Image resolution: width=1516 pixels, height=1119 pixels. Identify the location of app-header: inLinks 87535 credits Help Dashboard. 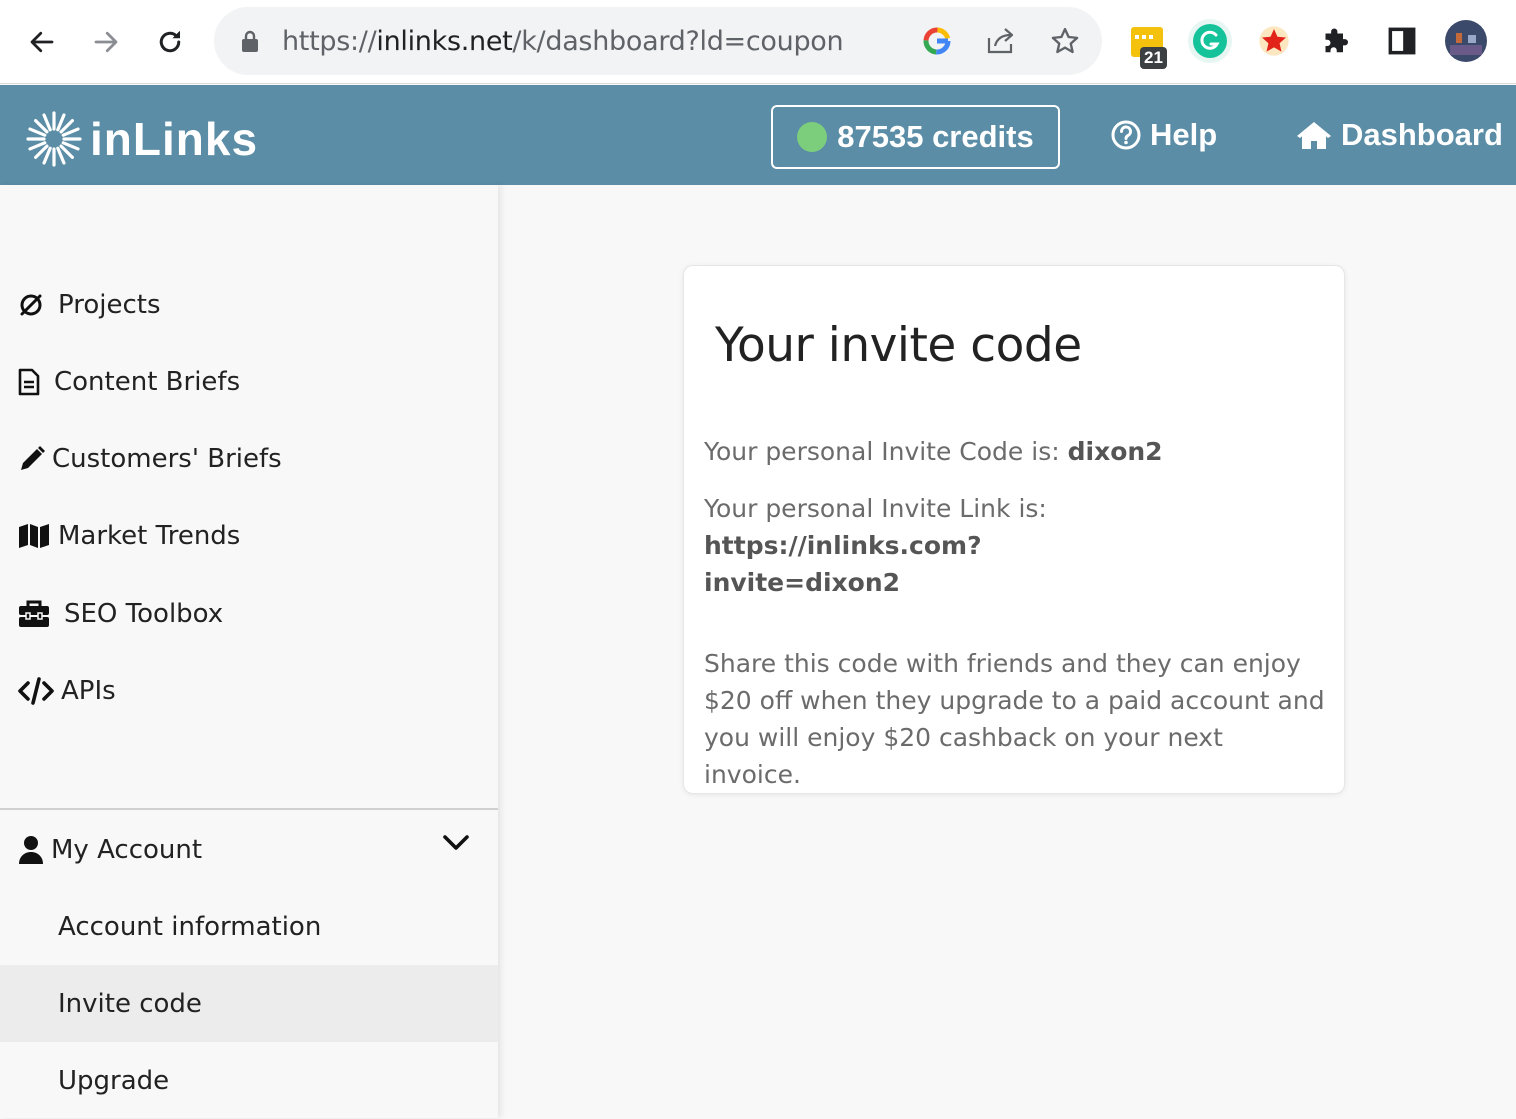
(758, 135).